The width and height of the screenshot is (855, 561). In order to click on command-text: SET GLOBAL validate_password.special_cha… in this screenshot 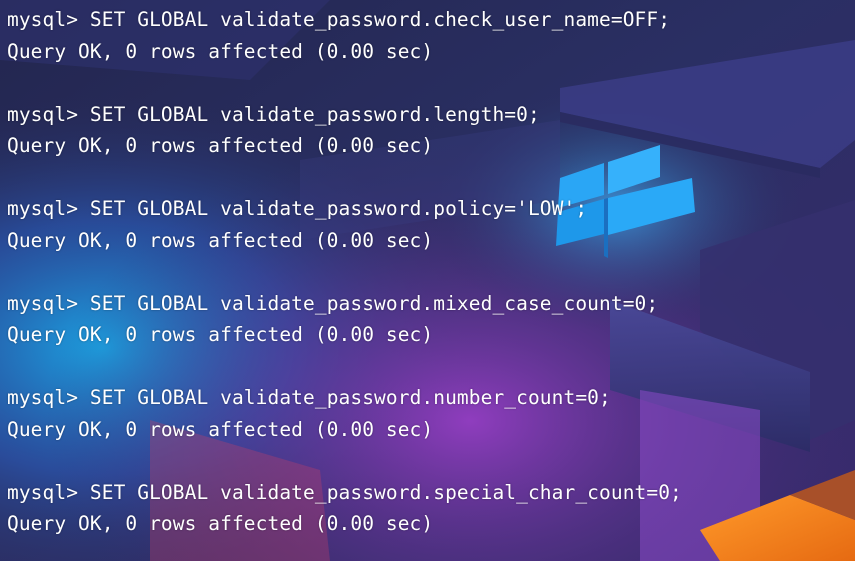, I will do `click(385, 492)`.